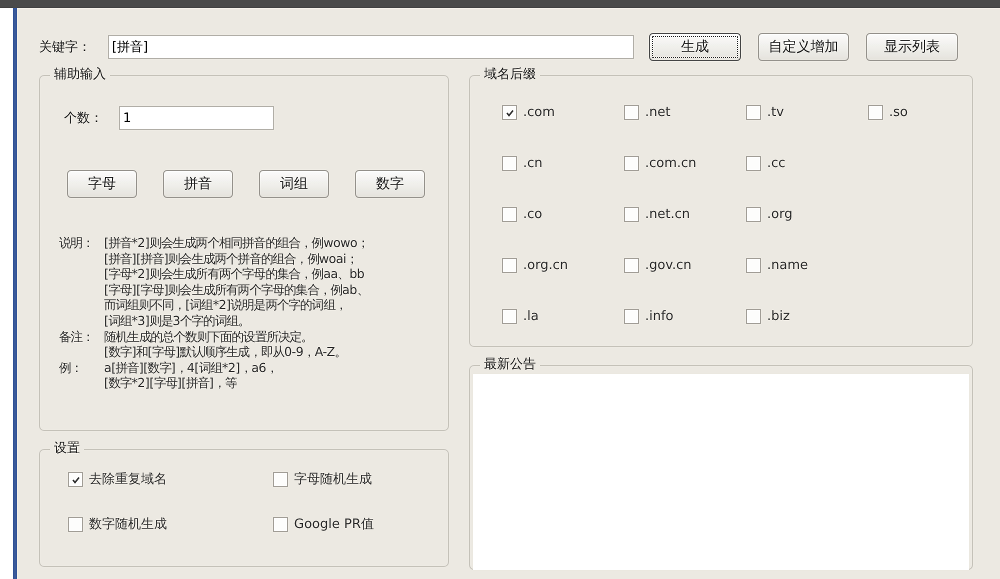 The image size is (1000, 579). Describe the element at coordinates (235, 274) in the screenshot. I see `note-text: [字母*2]则会生成所有两个字母的集合，例aa、bb` at that location.